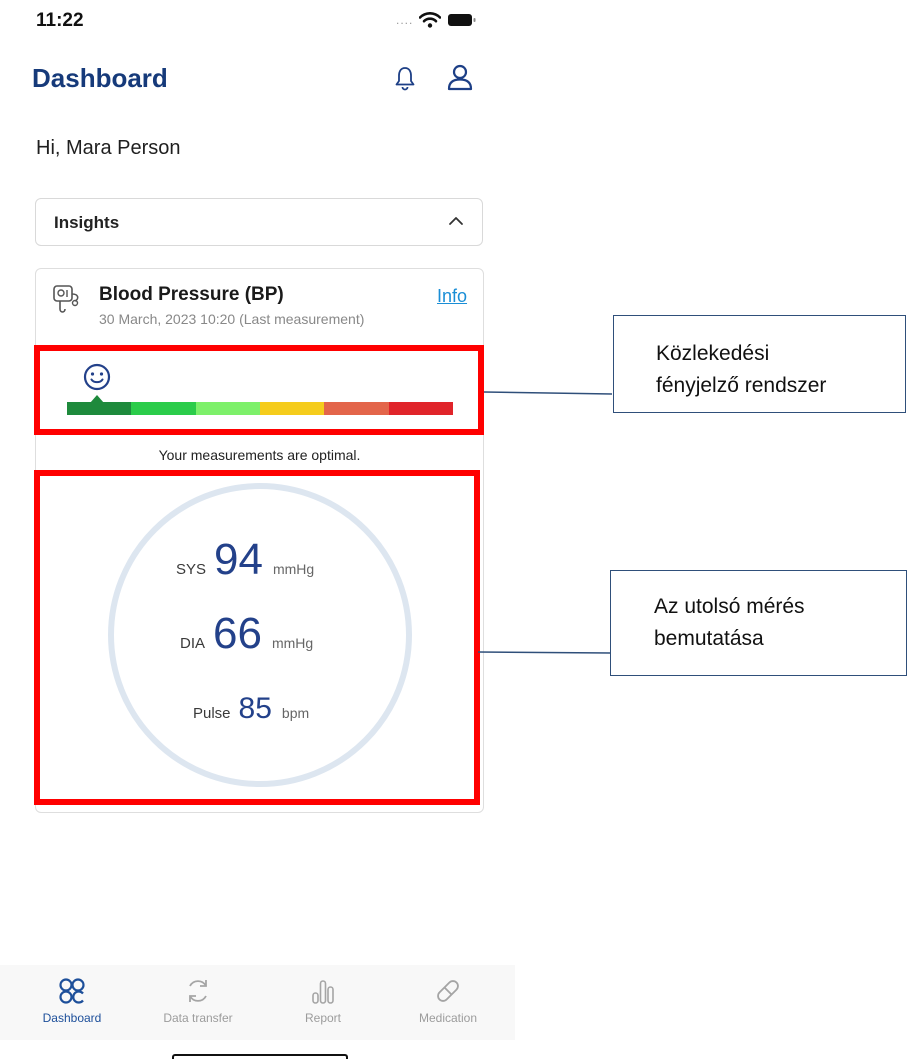  What do you see at coordinates (448, 1018) in the screenshot?
I see `nav-medication-label: Medication` at bounding box center [448, 1018].